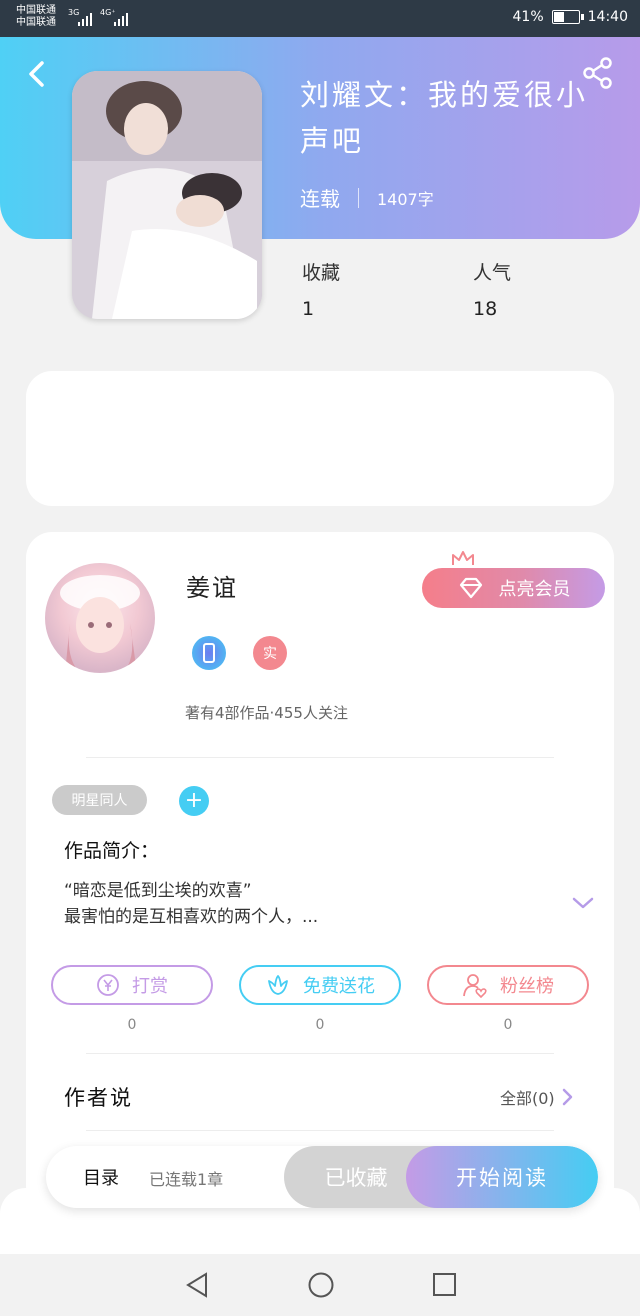 The image size is (640, 1316). What do you see at coordinates (36, 22) in the screenshot?
I see `carrier-2: 中国联通` at bounding box center [36, 22].